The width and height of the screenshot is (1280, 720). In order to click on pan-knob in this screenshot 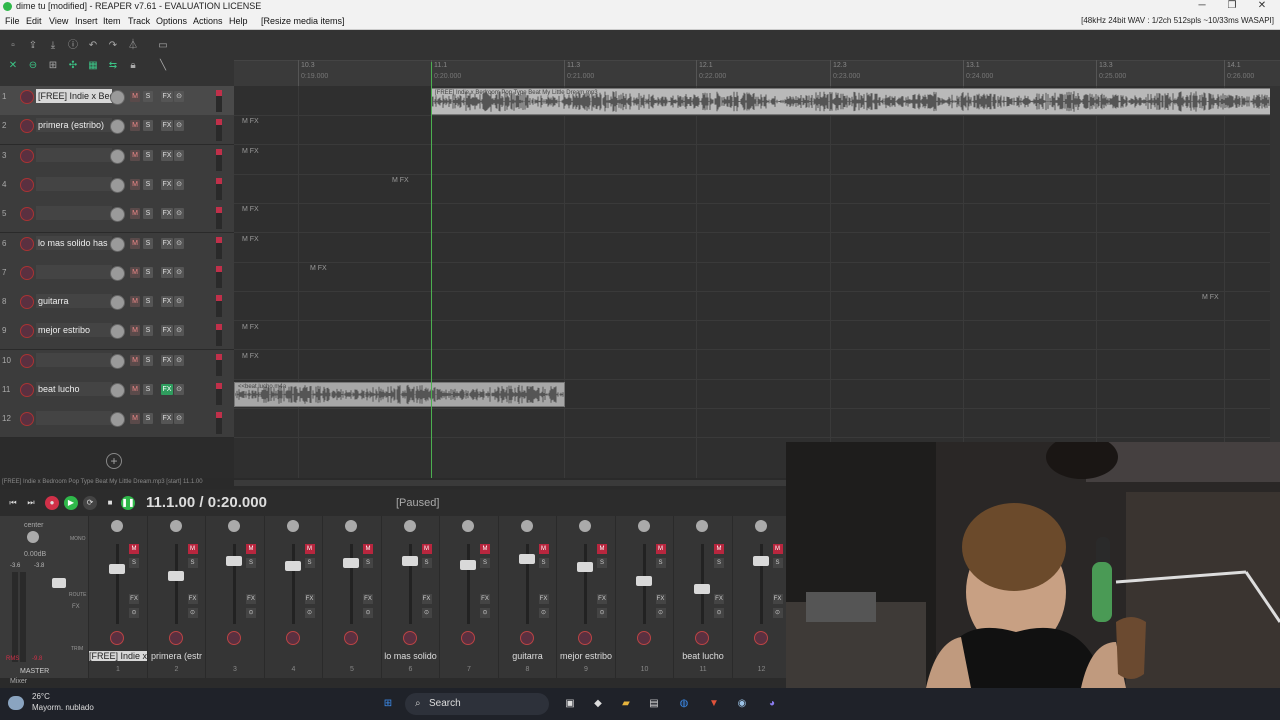, I will do `click(292, 526)`.